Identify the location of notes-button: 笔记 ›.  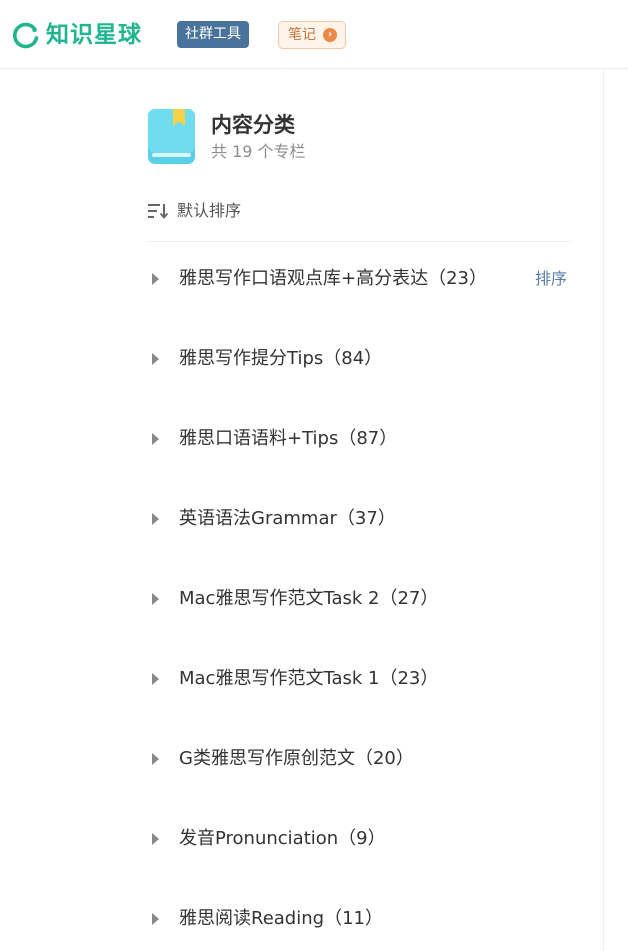
(312, 35).